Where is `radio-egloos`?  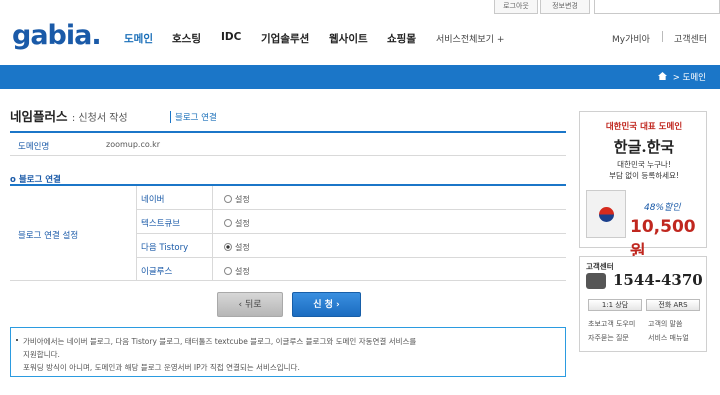
radio-egloos is located at coordinates (228, 271).